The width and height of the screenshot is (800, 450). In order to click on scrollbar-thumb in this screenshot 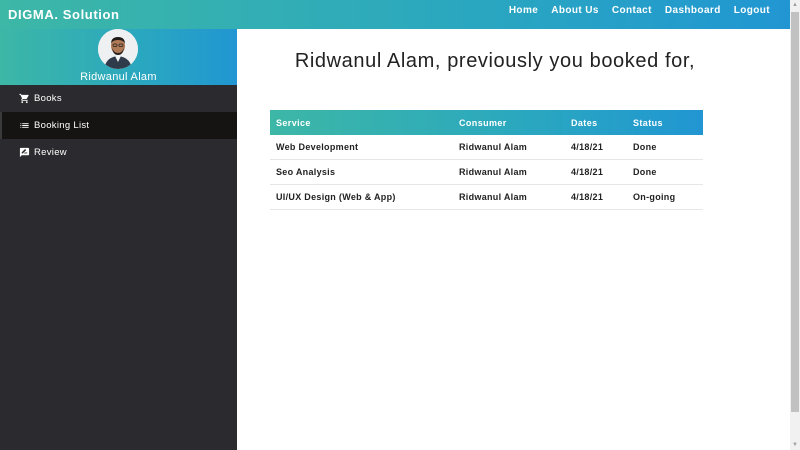, I will do `click(795, 212)`.